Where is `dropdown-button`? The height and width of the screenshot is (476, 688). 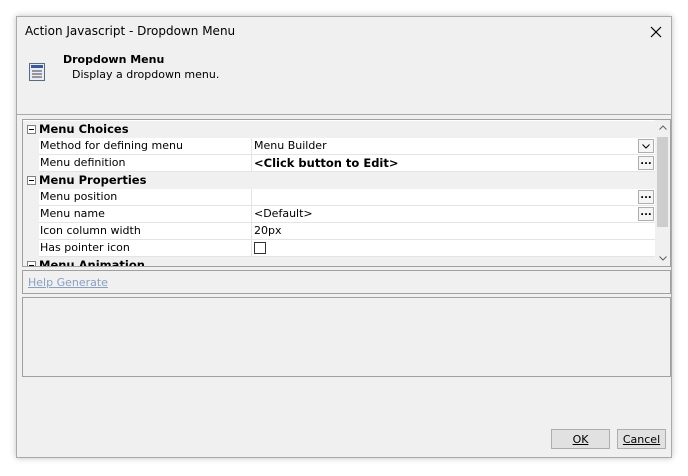 dropdown-button is located at coordinates (646, 146).